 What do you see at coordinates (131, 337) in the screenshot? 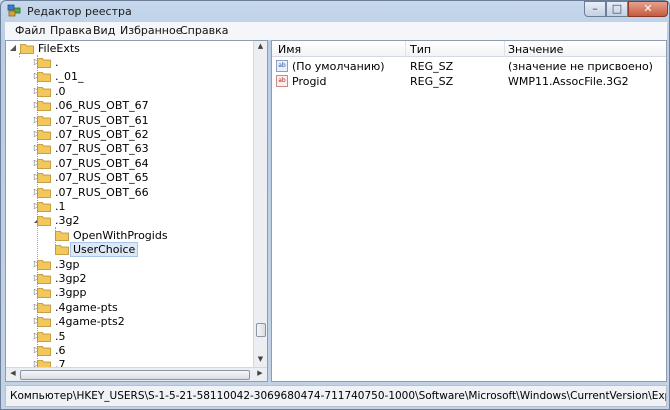
I see `tree-item: ▷ .5` at bounding box center [131, 337].